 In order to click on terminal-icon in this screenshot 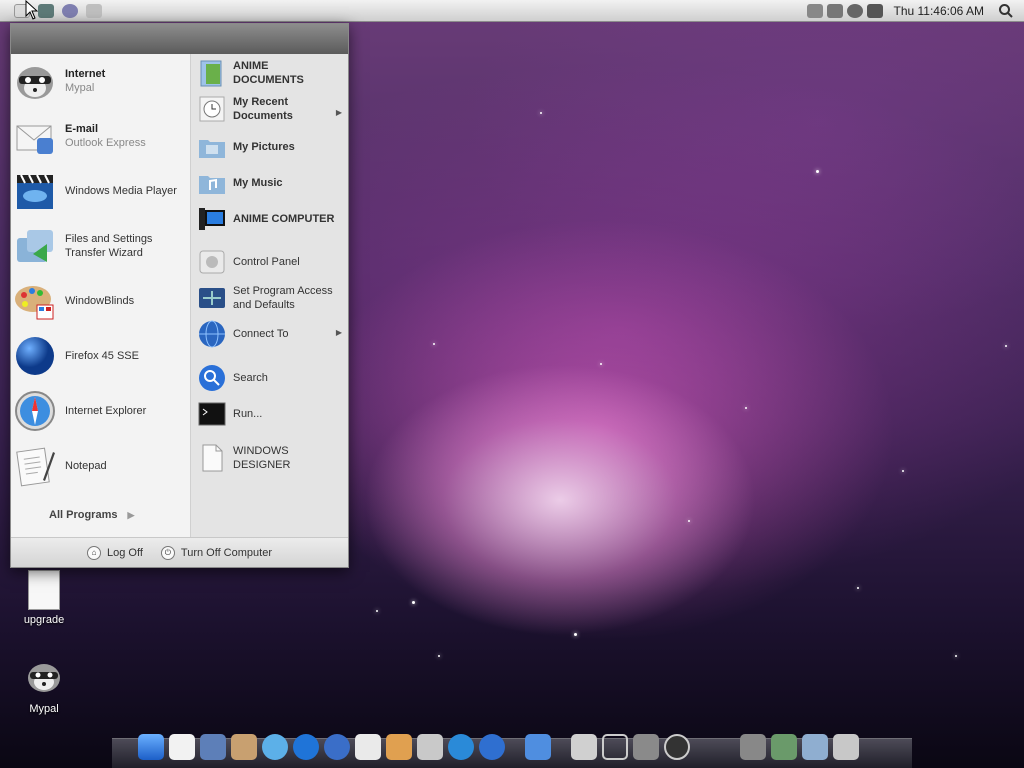, I will do `click(212, 414)`.